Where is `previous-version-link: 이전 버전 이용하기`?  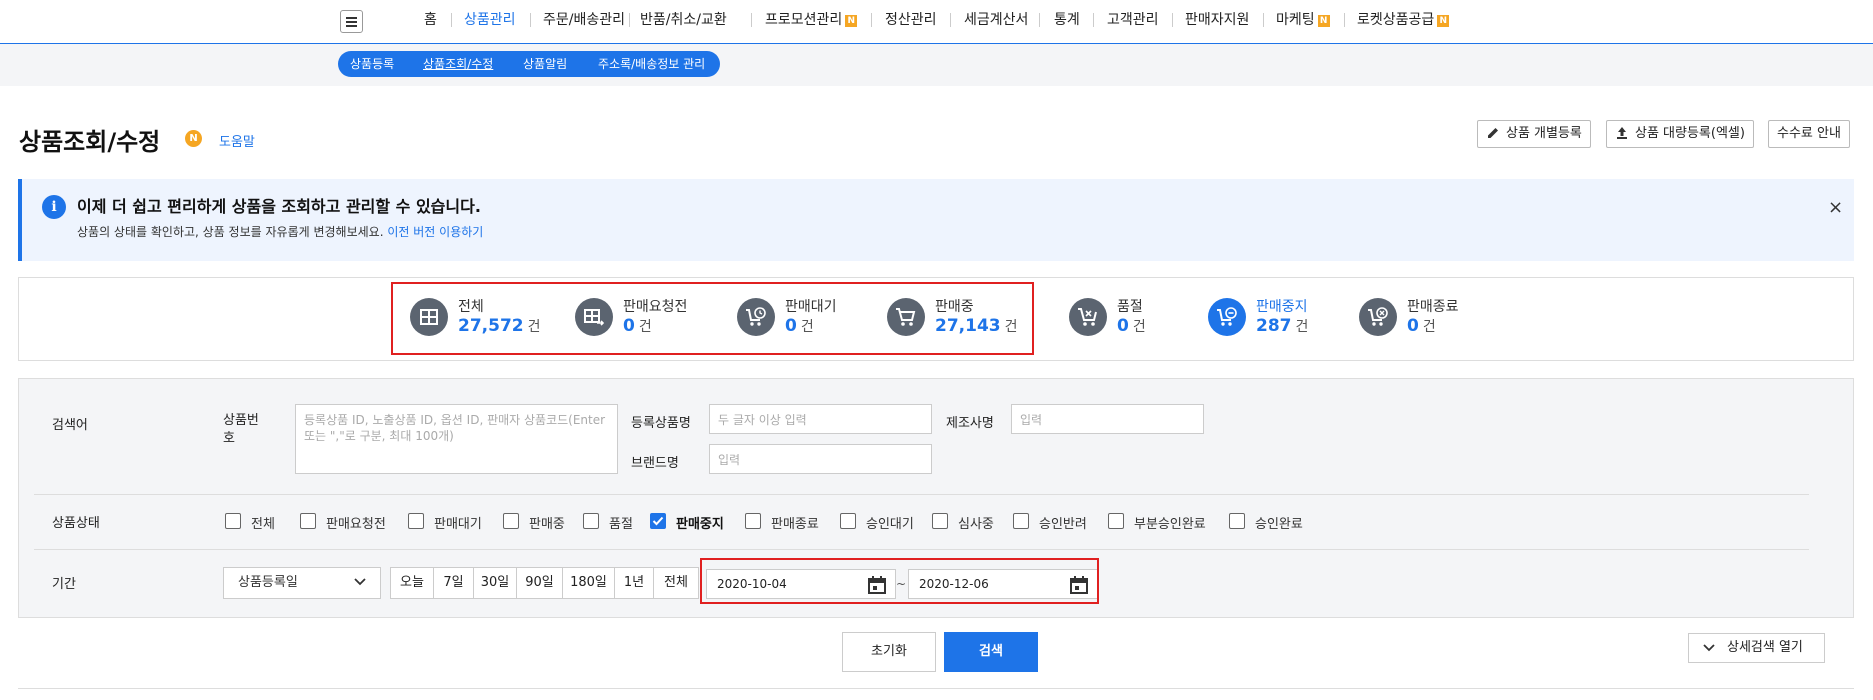 previous-version-link: 이전 버전 이용하기 is located at coordinates (435, 232).